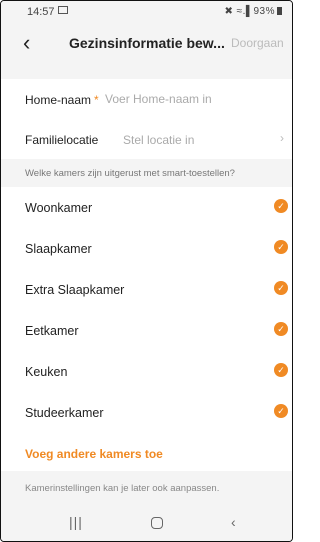 This screenshot has height=542, width=320. I want to click on room-label: Slaapkamer, so click(58, 249).